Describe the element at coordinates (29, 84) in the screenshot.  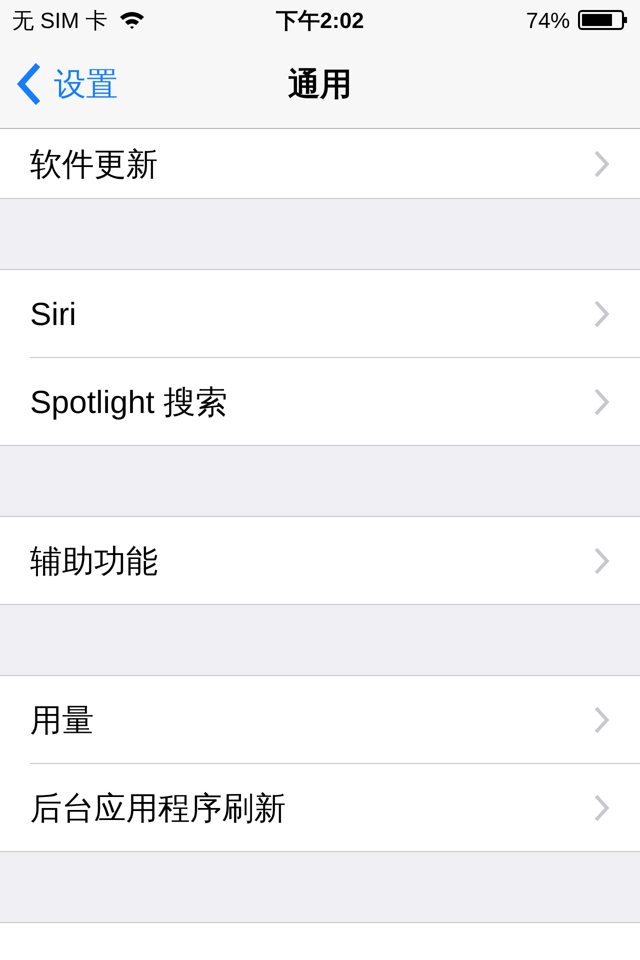
I see `back-chevron-icon` at that location.